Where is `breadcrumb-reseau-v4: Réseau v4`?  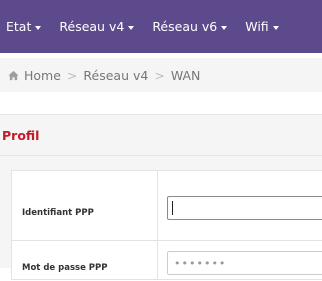 breadcrumb-reseau-v4: Réseau v4 is located at coordinates (115, 75).